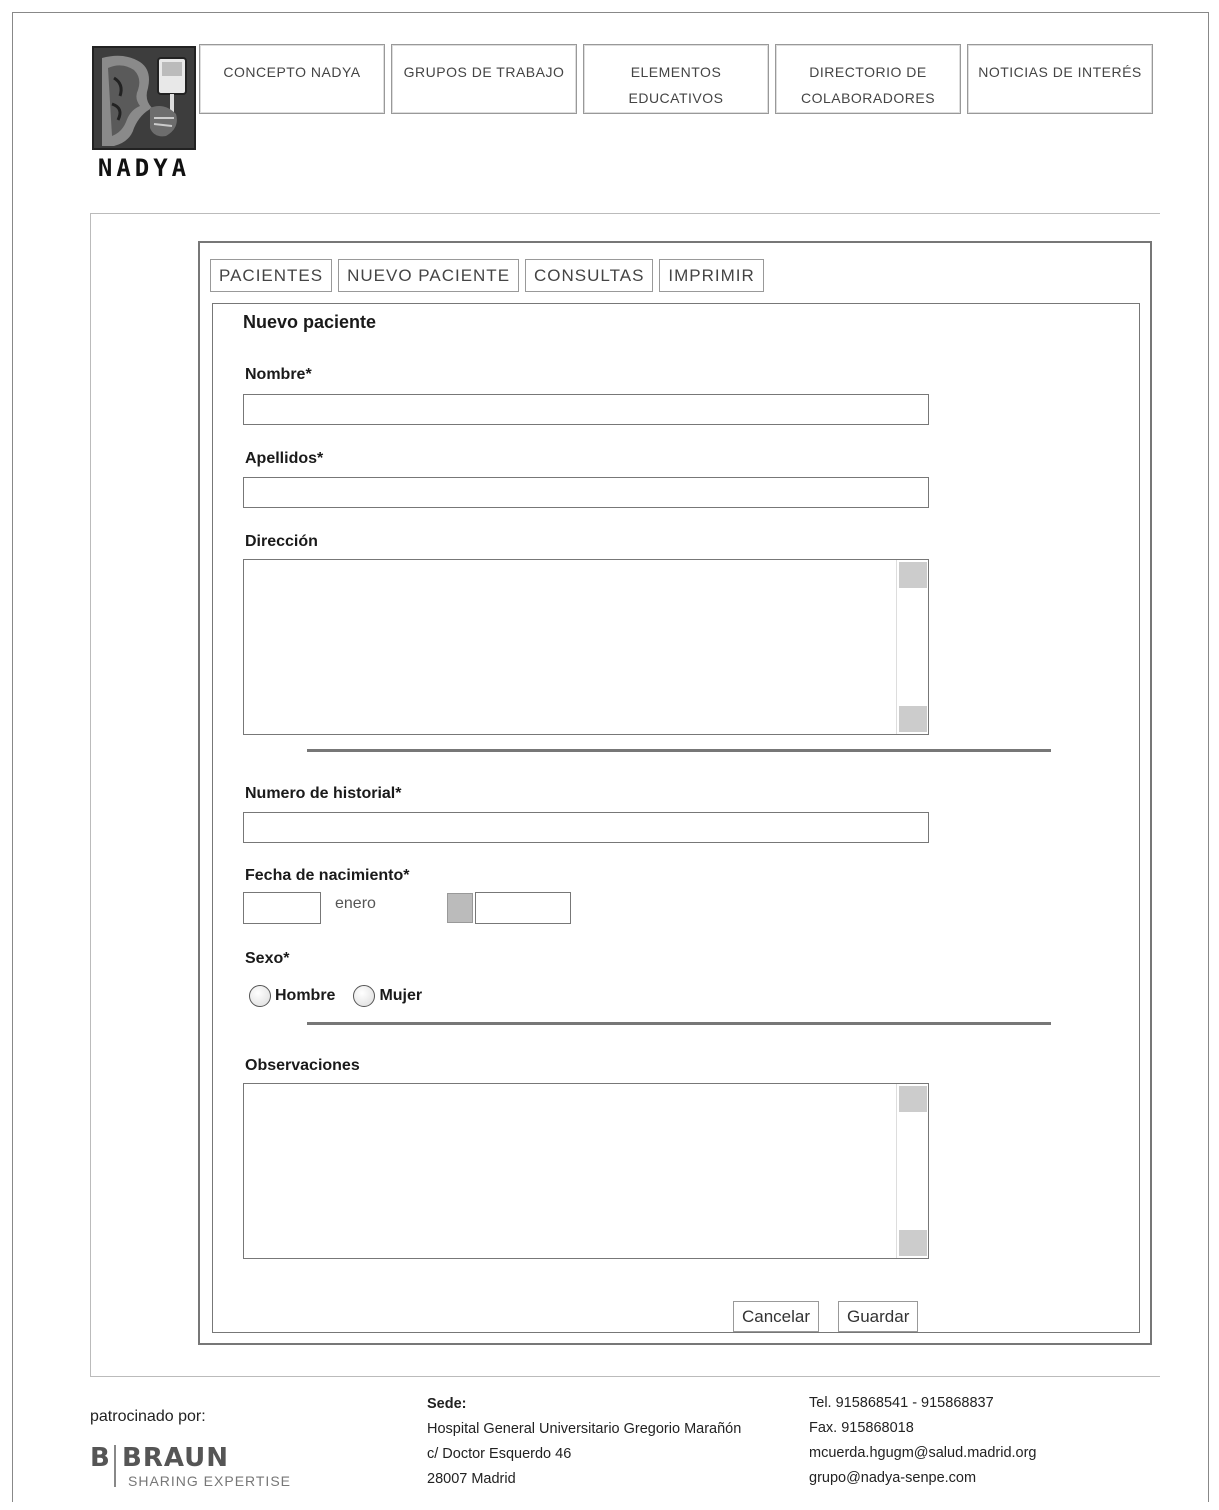 This screenshot has width=1219, height=1510. Describe the element at coordinates (100, 1458) in the screenshot. I see `braun-logo-b: B` at that location.